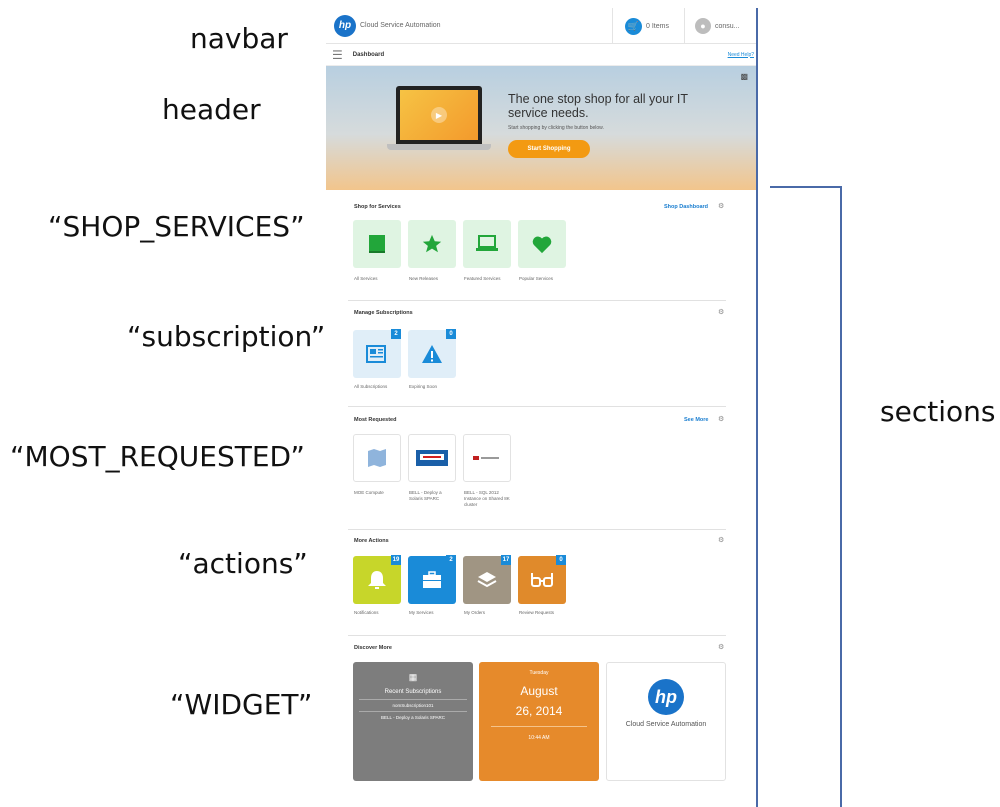 Image resolution: width=1000 pixels, height=807 pixels. What do you see at coordinates (157, 456) in the screenshot?
I see `annotation-most-requested: “MOST_REQUESTED”` at bounding box center [157, 456].